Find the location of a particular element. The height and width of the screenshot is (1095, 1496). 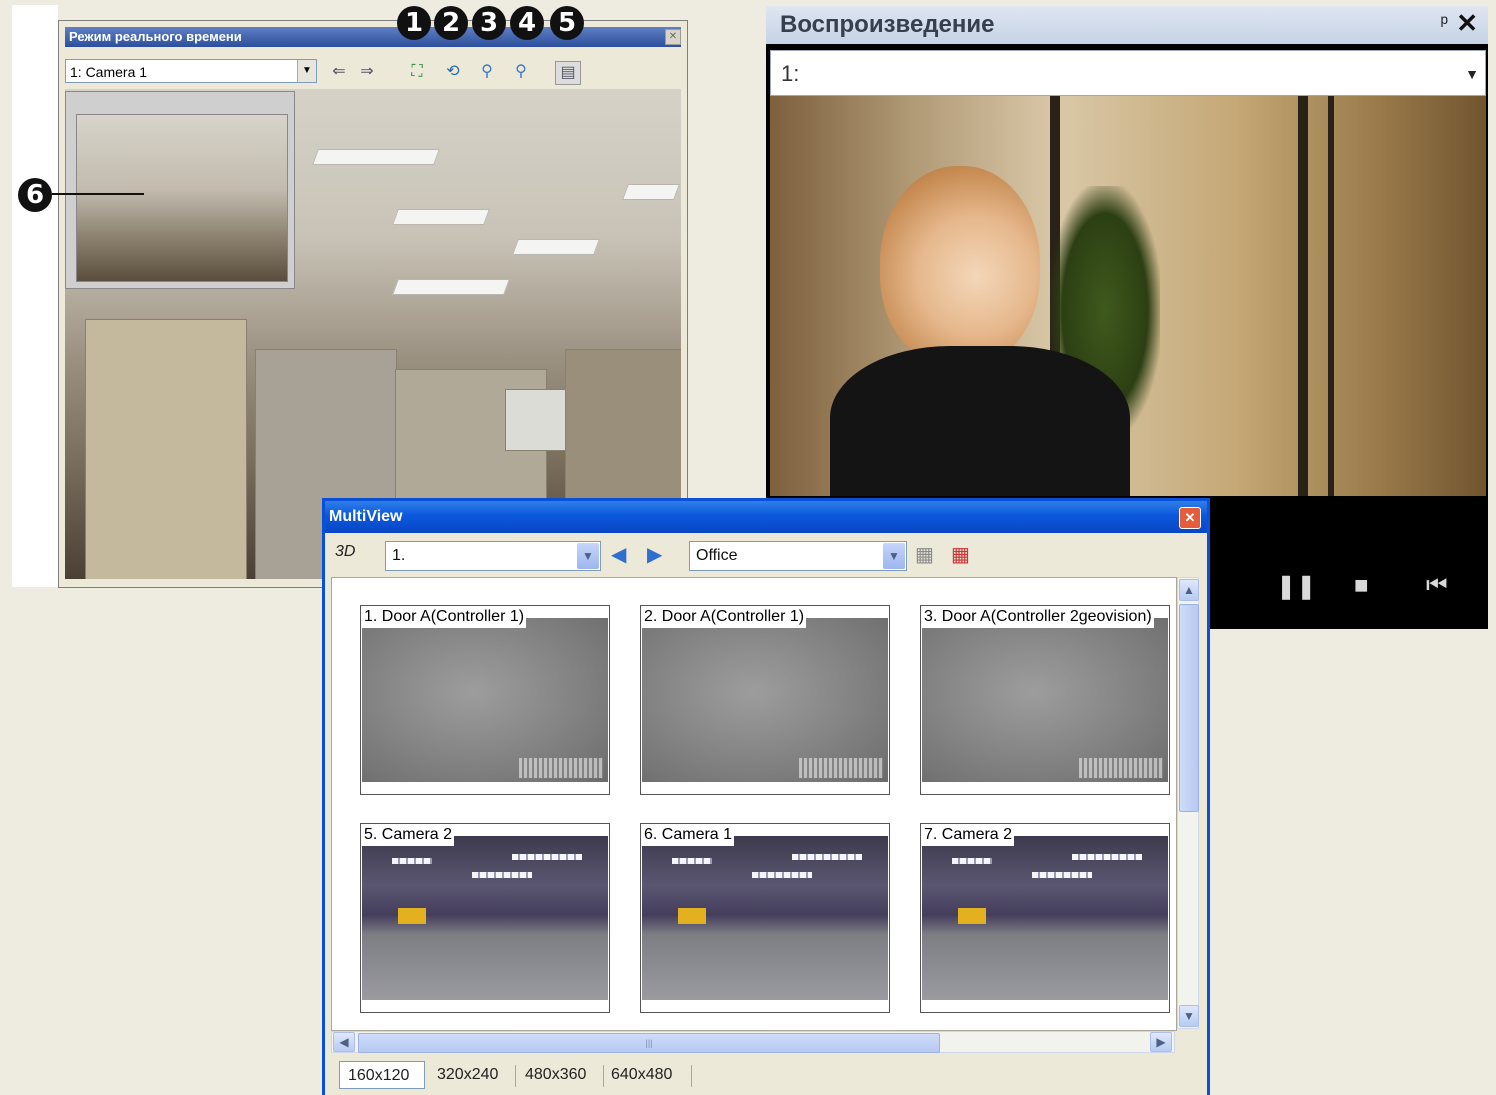

pan-left-icon: ⇐ is located at coordinates (339, 72).